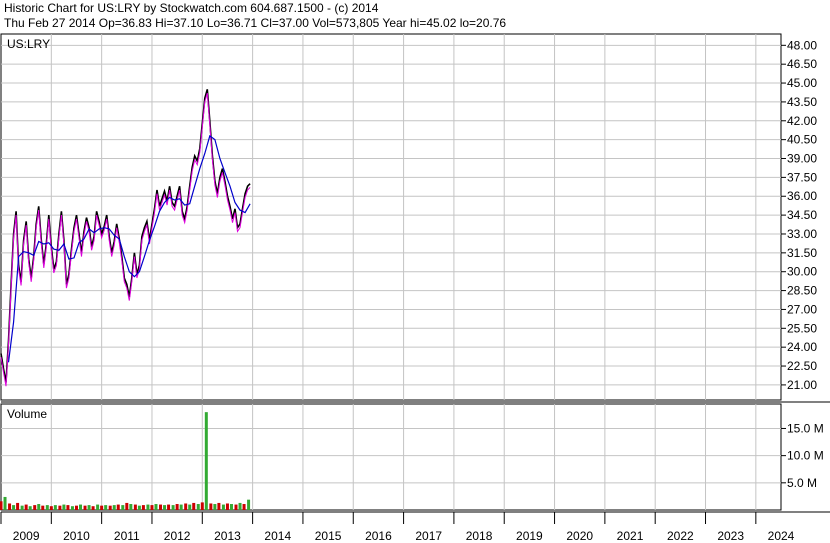 The width and height of the screenshot is (830, 543). I want to click on x-tick-label-2021: 2021, so click(630, 536).